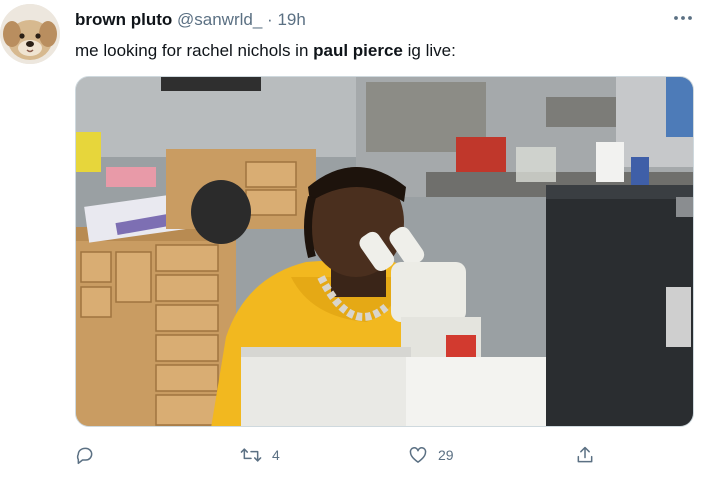 The height and width of the screenshot is (480, 720). Describe the element at coordinates (418, 455) in the screenshot. I see `heart-icon` at that location.